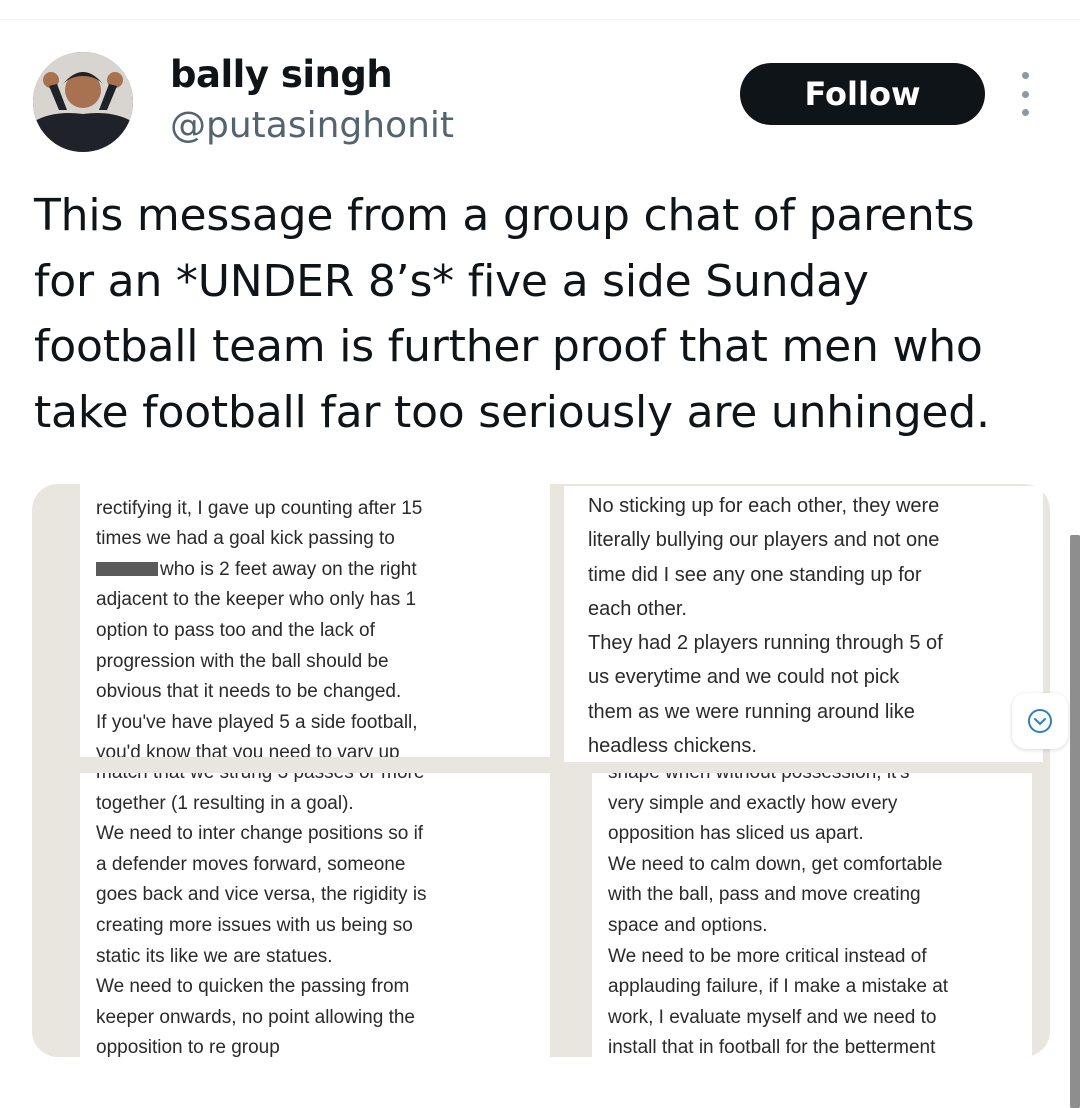  What do you see at coordinates (259, 570) in the screenshot?
I see `message-line: who is 2 feet away on the right` at bounding box center [259, 570].